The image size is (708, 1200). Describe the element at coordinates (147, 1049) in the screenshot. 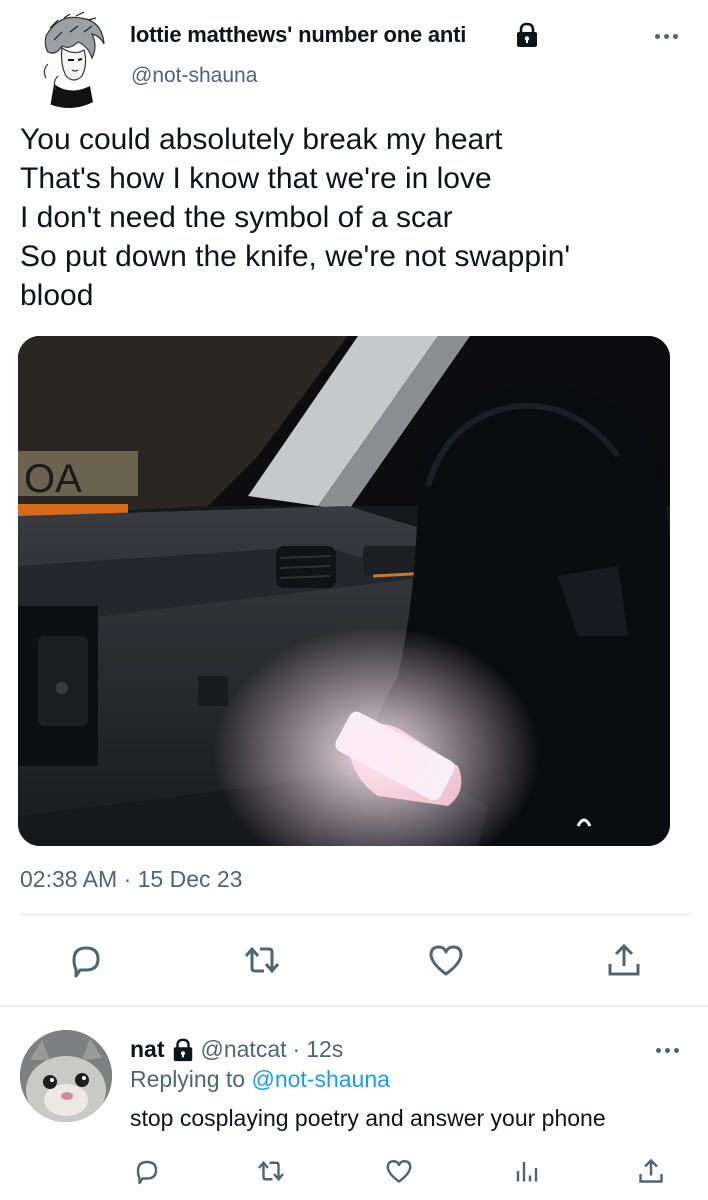

I see `reply-author-name: nat` at that location.